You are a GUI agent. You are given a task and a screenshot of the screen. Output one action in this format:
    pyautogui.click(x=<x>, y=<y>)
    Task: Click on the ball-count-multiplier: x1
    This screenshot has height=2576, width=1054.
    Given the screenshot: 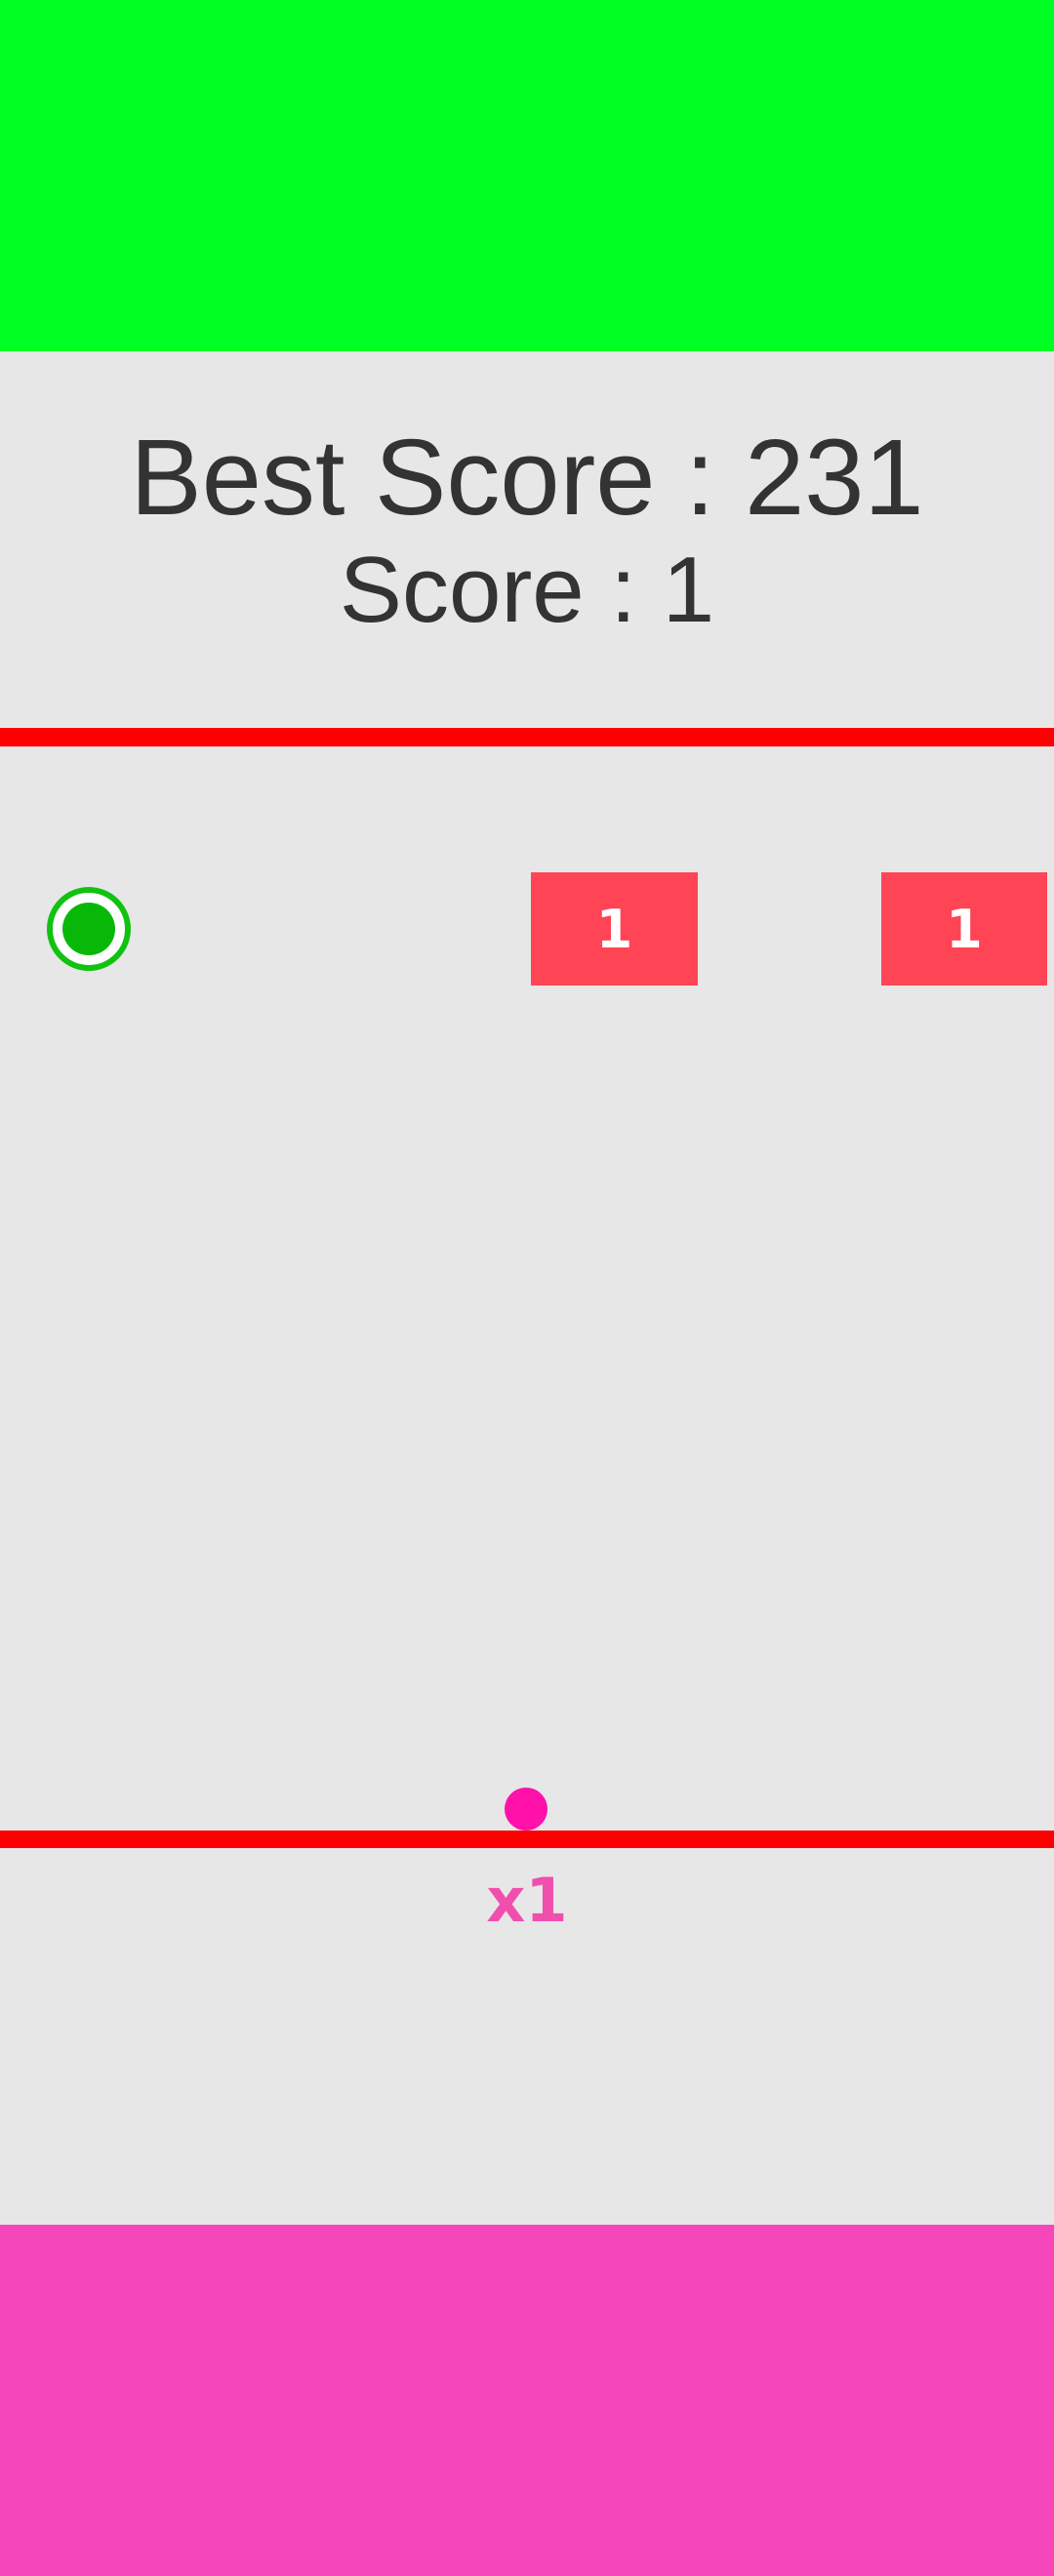 What is the action you would take?
    pyautogui.click(x=527, y=1900)
    